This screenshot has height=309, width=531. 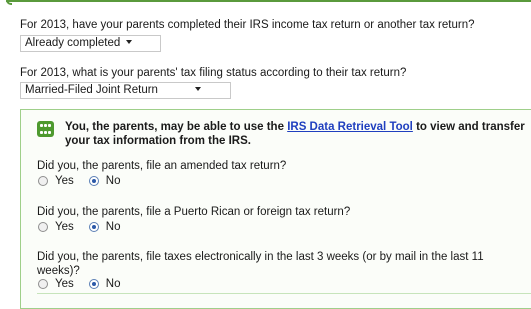 What do you see at coordinates (86, 284) in the screenshot?
I see `filed-electronically-radio-group: Yes No` at bounding box center [86, 284].